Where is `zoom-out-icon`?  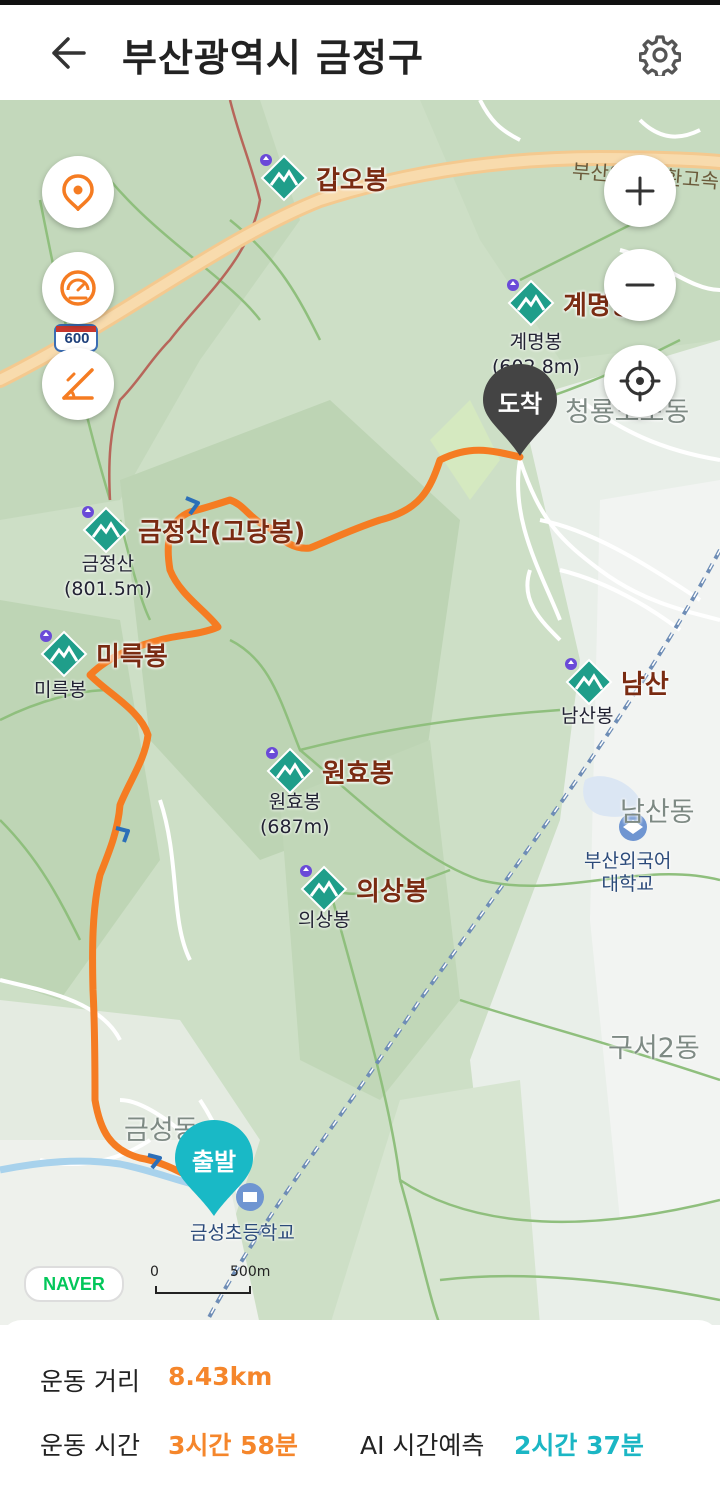
zoom-out-icon is located at coordinates (640, 285).